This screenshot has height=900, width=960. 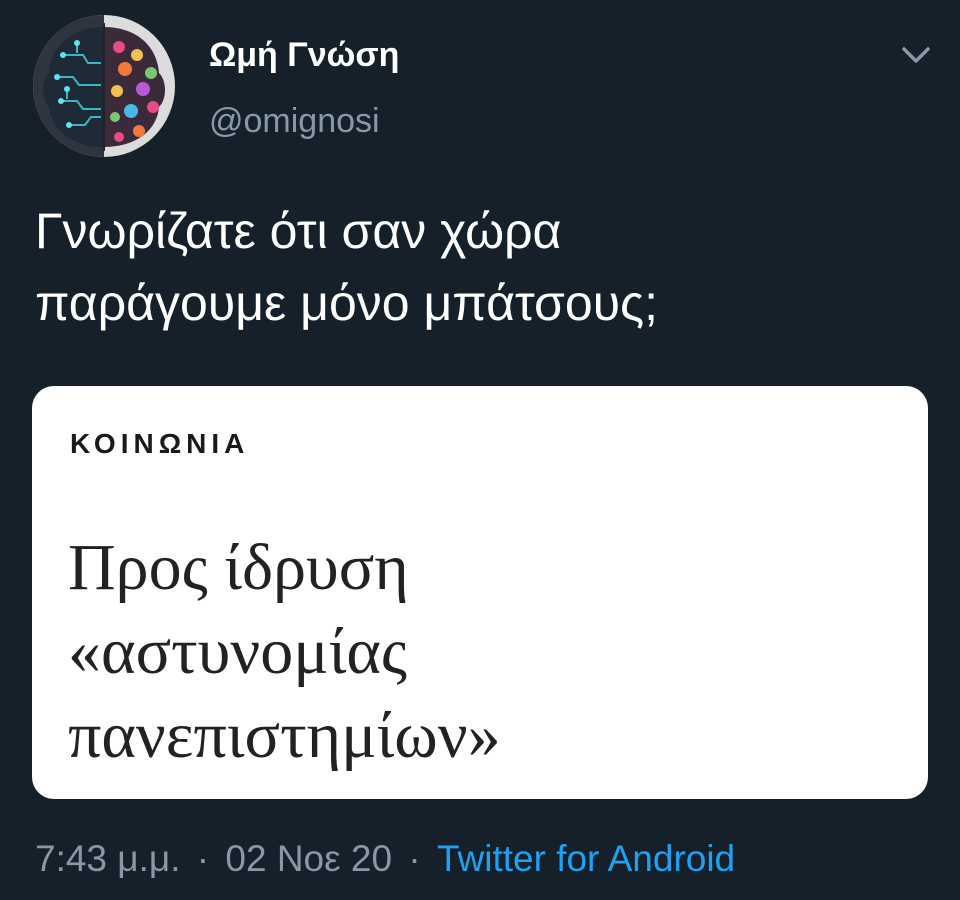 What do you see at coordinates (284, 735) in the screenshot?
I see `card-headline-line: πανεπιστημίων»` at bounding box center [284, 735].